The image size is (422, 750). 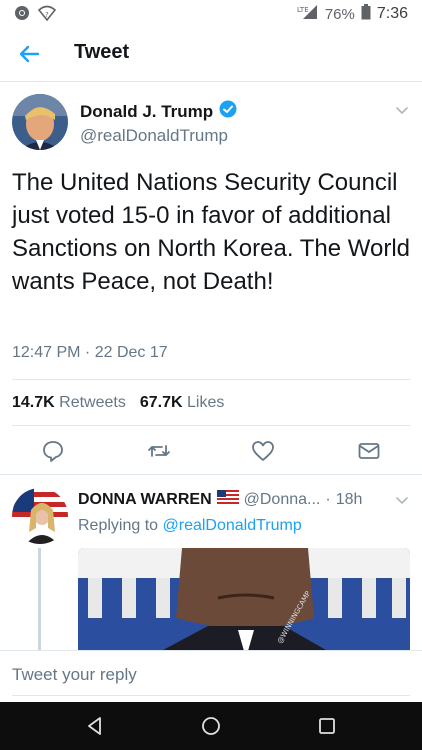 What do you see at coordinates (53, 451) in the screenshot?
I see `reply-button` at bounding box center [53, 451].